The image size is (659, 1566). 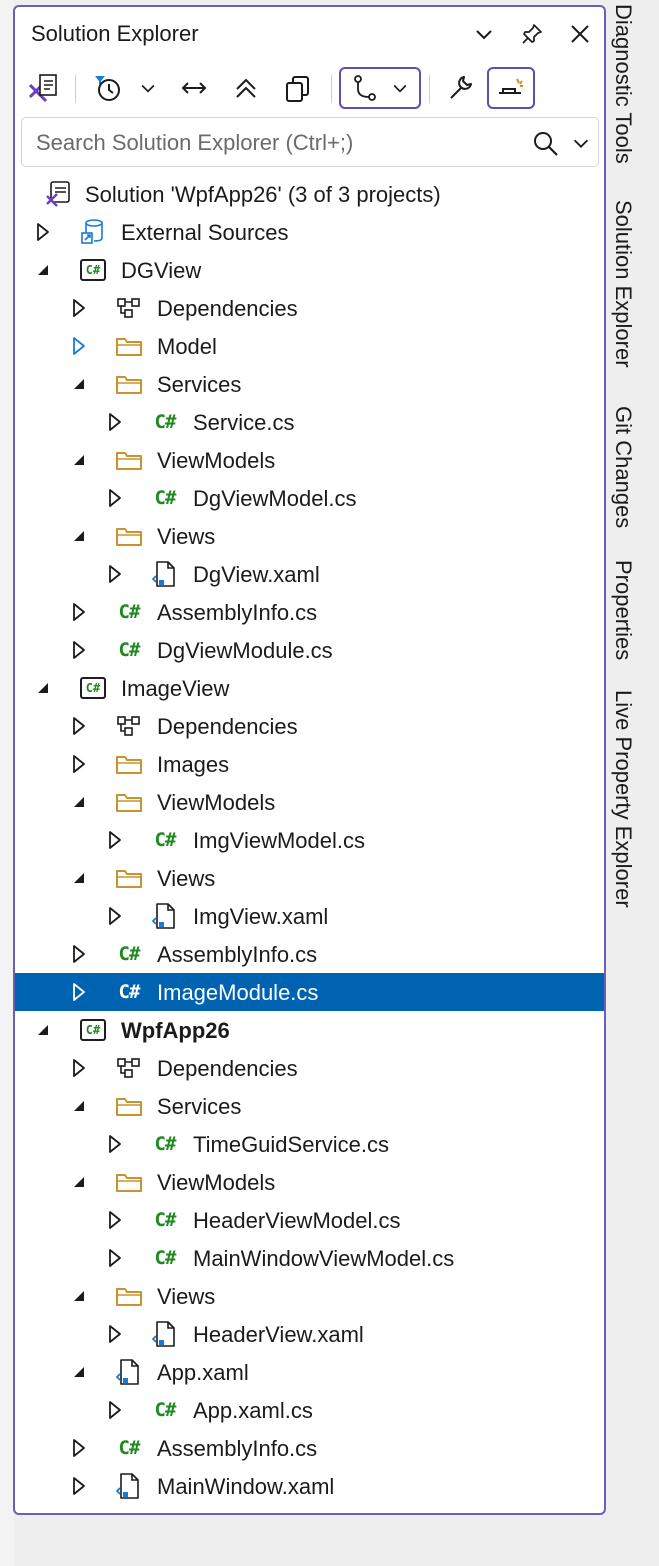 What do you see at coordinates (623, 295) in the screenshot?
I see `tab-solution-explorer: Solution Explorer` at bounding box center [623, 295].